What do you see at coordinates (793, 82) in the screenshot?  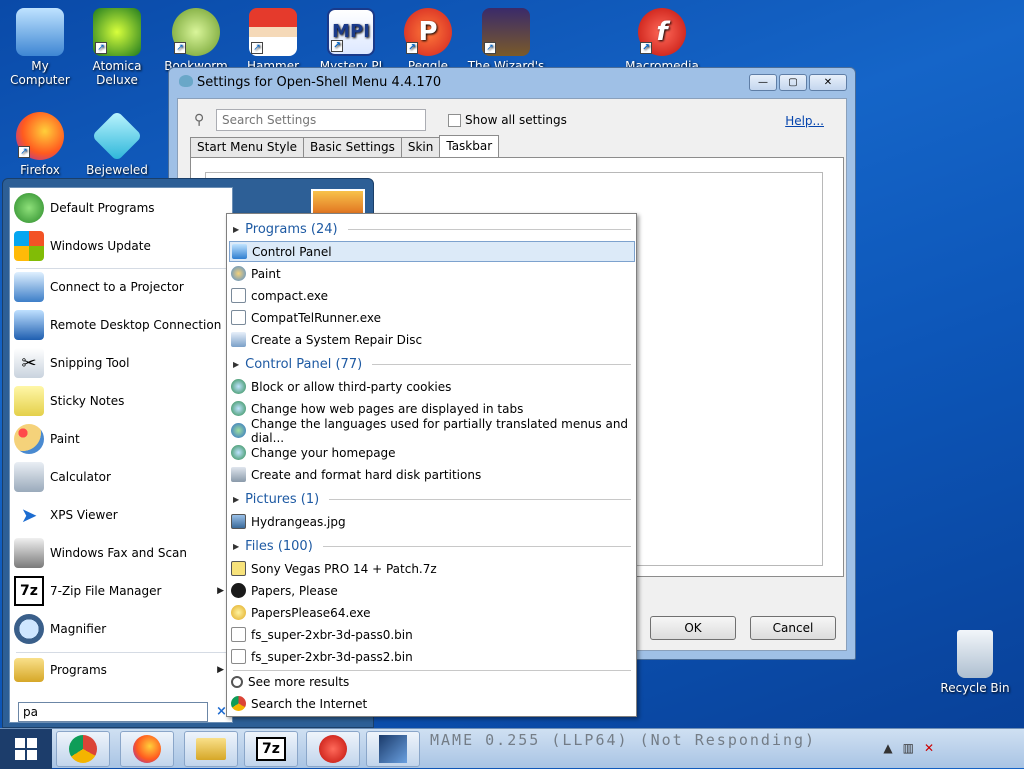 I see `maximize-button: ▢` at bounding box center [793, 82].